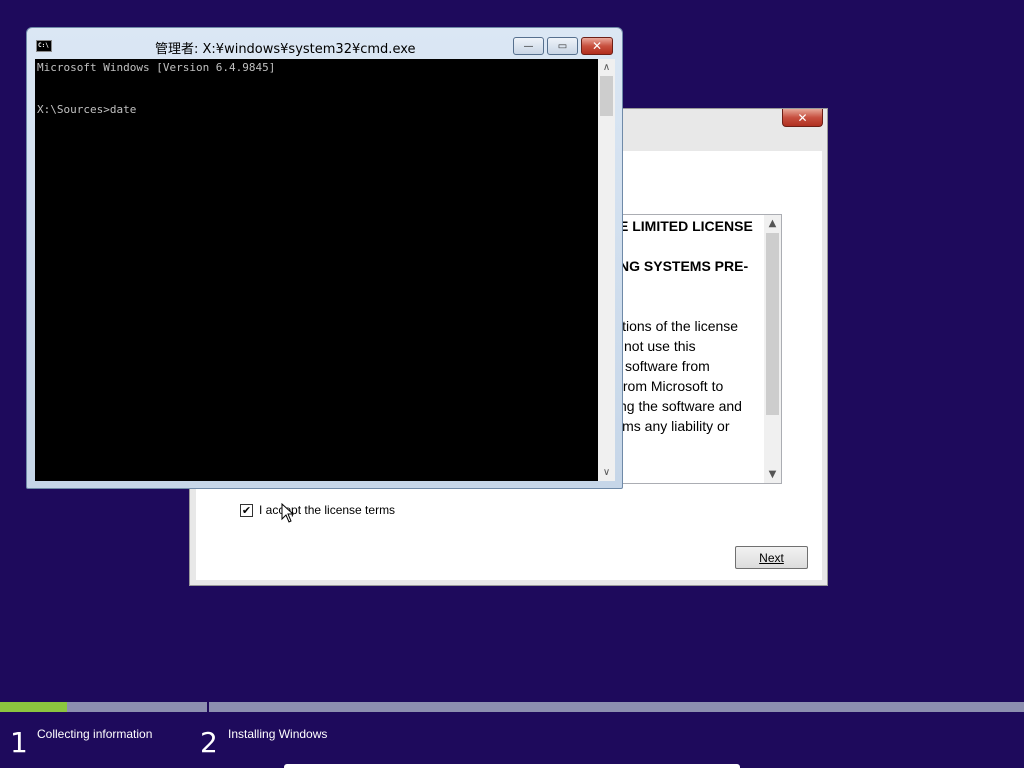 The height and width of the screenshot is (768, 1024). What do you see at coordinates (512, 766) in the screenshot?
I see `bottom-panel-edge` at bounding box center [512, 766].